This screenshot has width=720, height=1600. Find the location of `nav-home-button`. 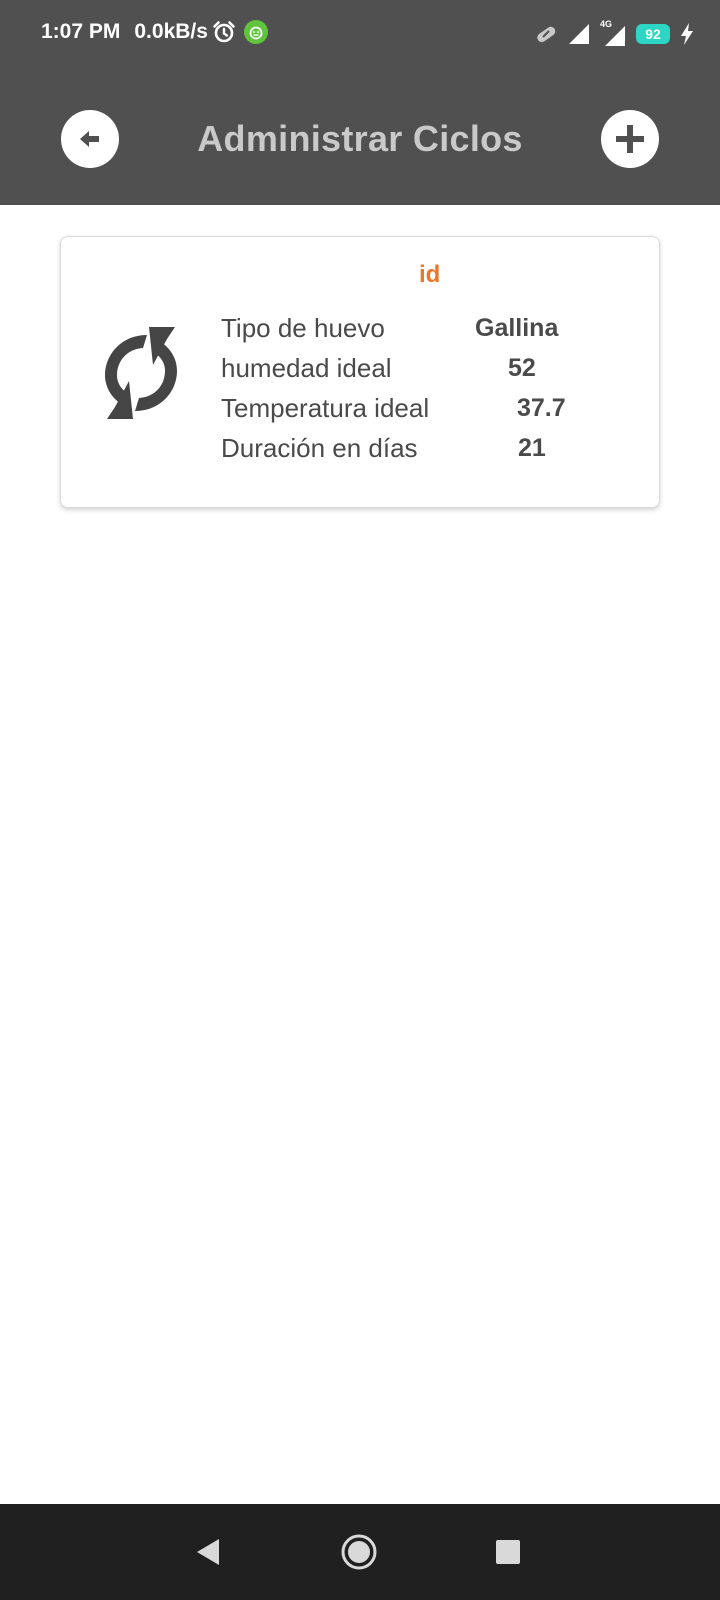

nav-home-button is located at coordinates (359, 1552).